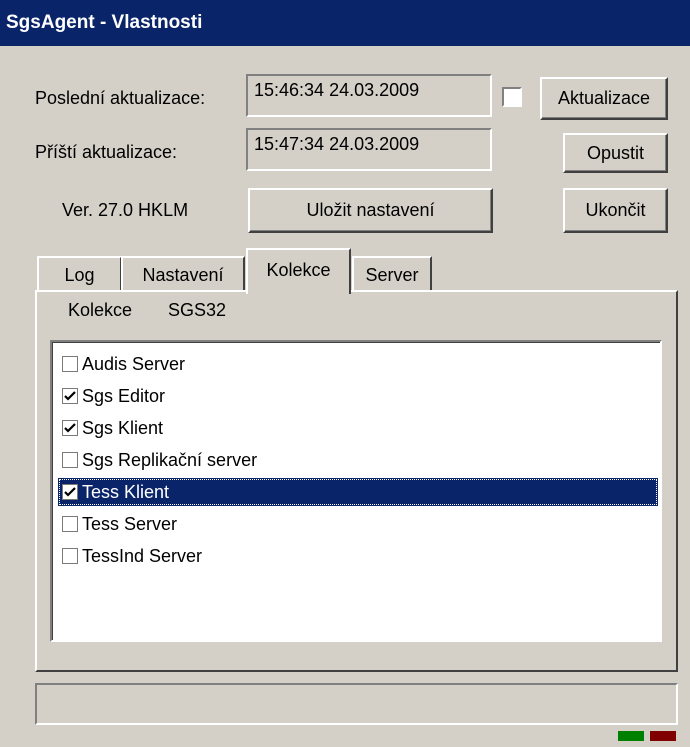  I want to click on auto-update-checkbox, so click(512, 97).